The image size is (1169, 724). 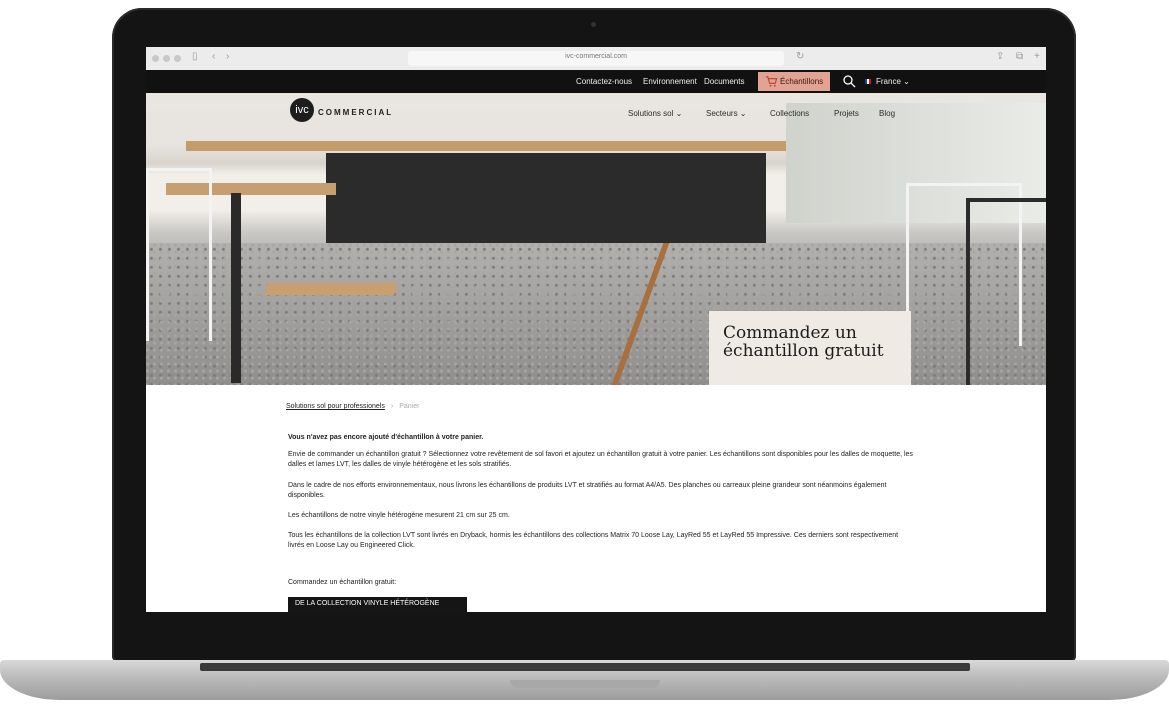 I want to click on samples-label: Échantillons, so click(x=802, y=81).